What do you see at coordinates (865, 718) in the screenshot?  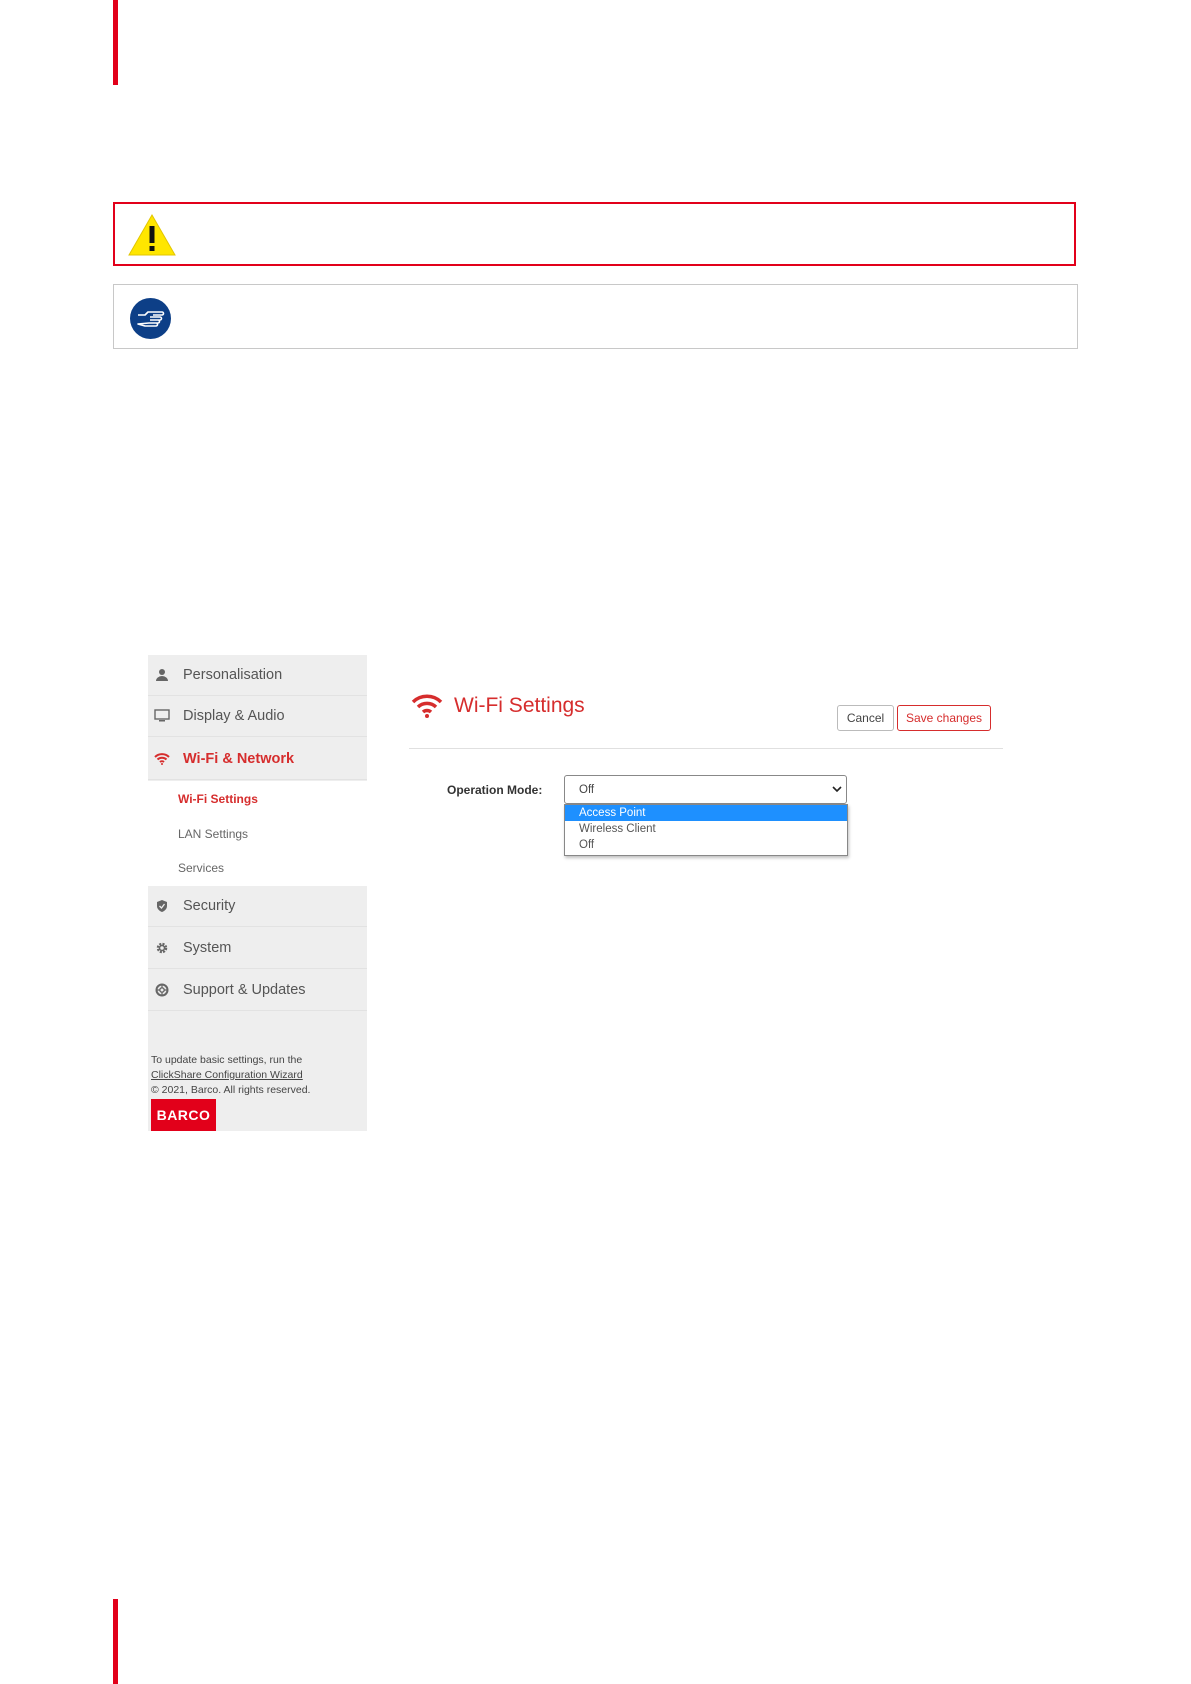 I see `cancel-button: Cancel` at bounding box center [865, 718].